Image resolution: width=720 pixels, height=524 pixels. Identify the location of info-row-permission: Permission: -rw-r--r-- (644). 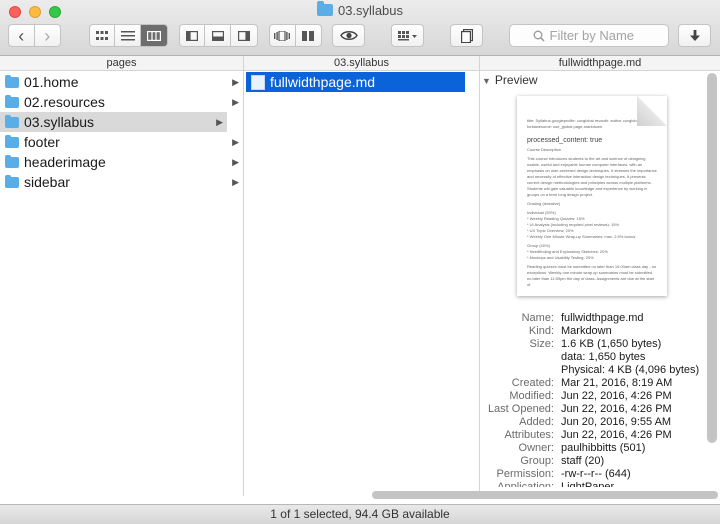
(590, 474).